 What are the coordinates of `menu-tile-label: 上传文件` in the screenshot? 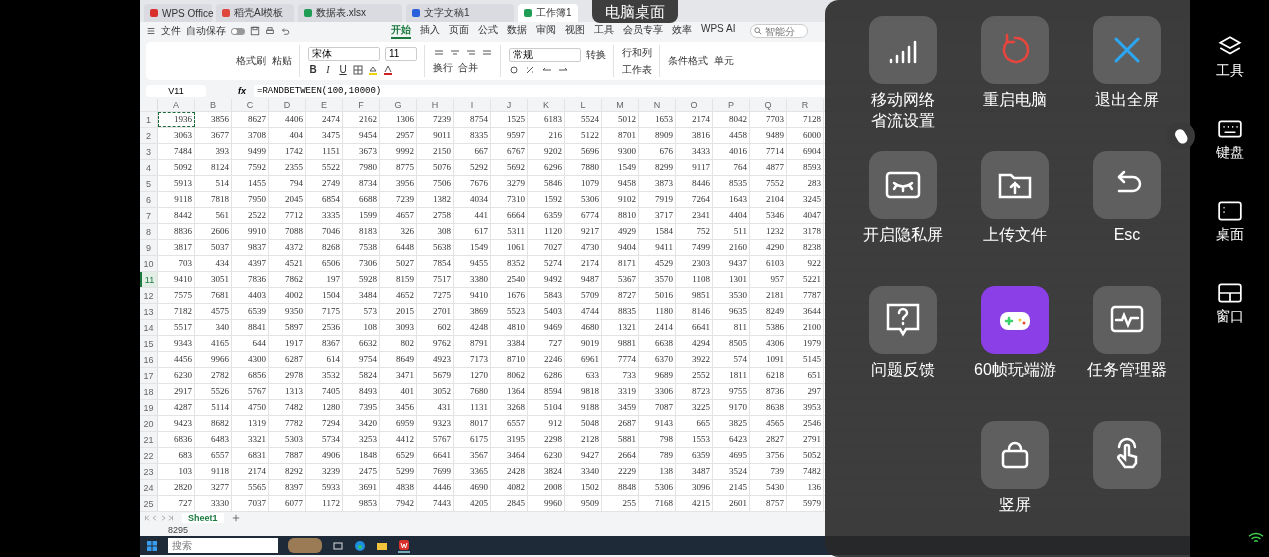 It's located at (1015, 235).